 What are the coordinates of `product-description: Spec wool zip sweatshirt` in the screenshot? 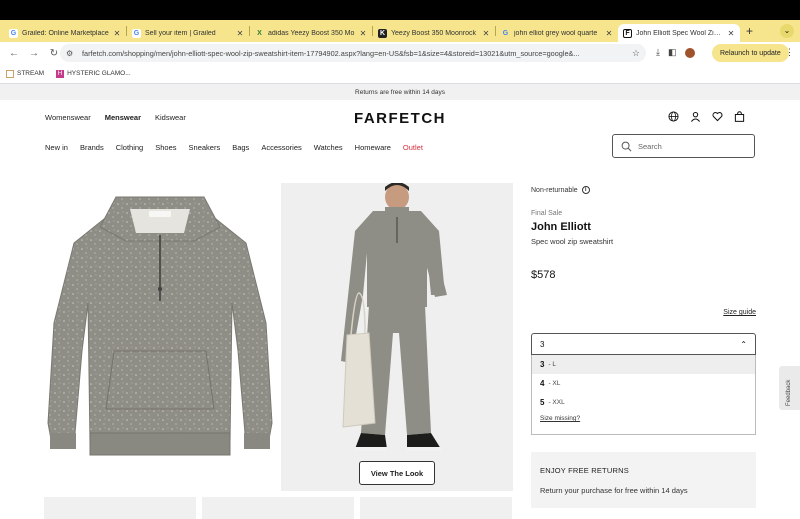 It's located at (572, 241).